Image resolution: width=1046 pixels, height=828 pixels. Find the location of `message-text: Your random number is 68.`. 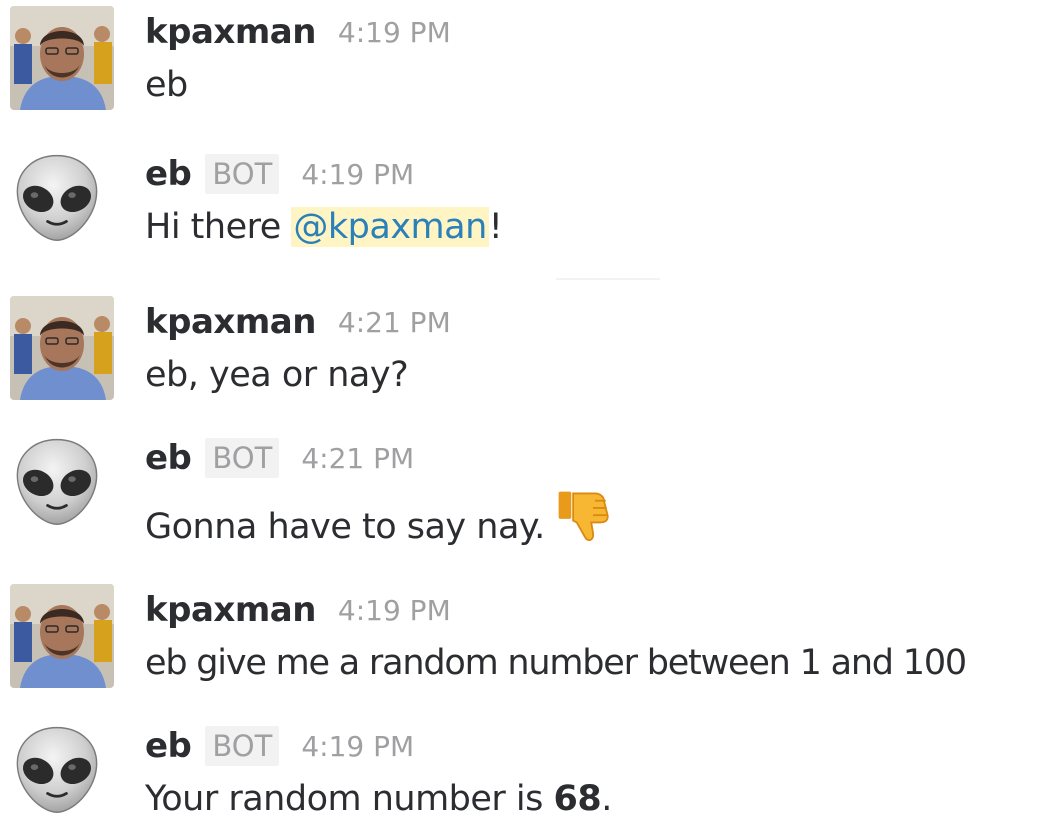

message-text: Your random number is 68. is located at coordinates (595, 799).